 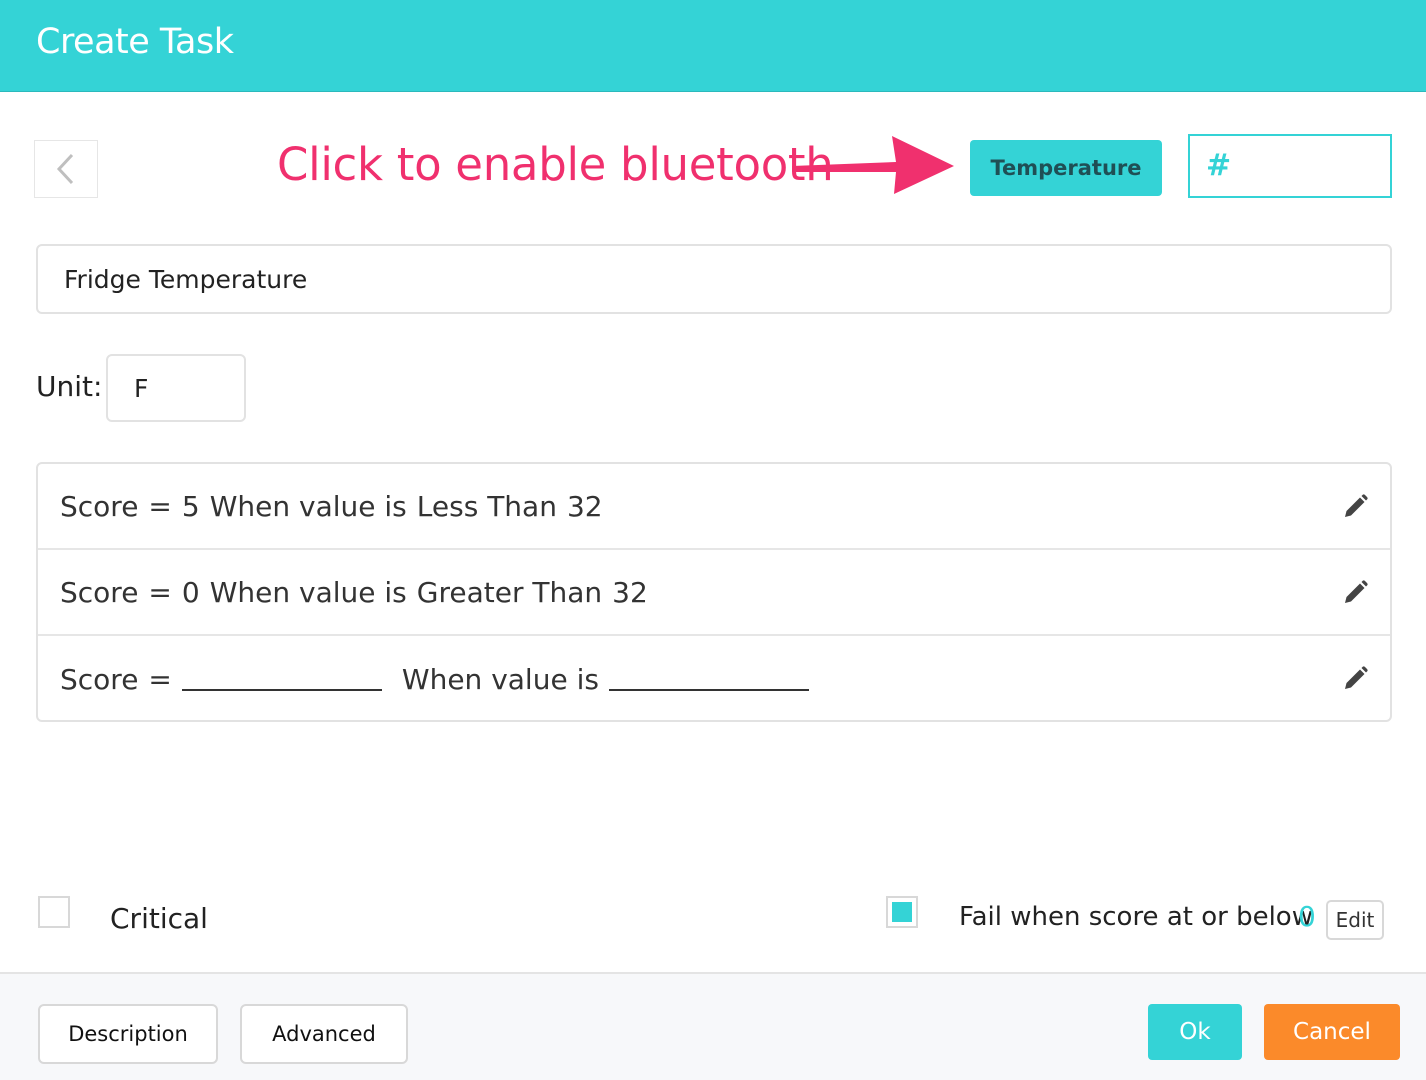 What do you see at coordinates (1195, 1032) in the screenshot?
I see `ok-button: Ok` at bounding box center [1195, 1032].